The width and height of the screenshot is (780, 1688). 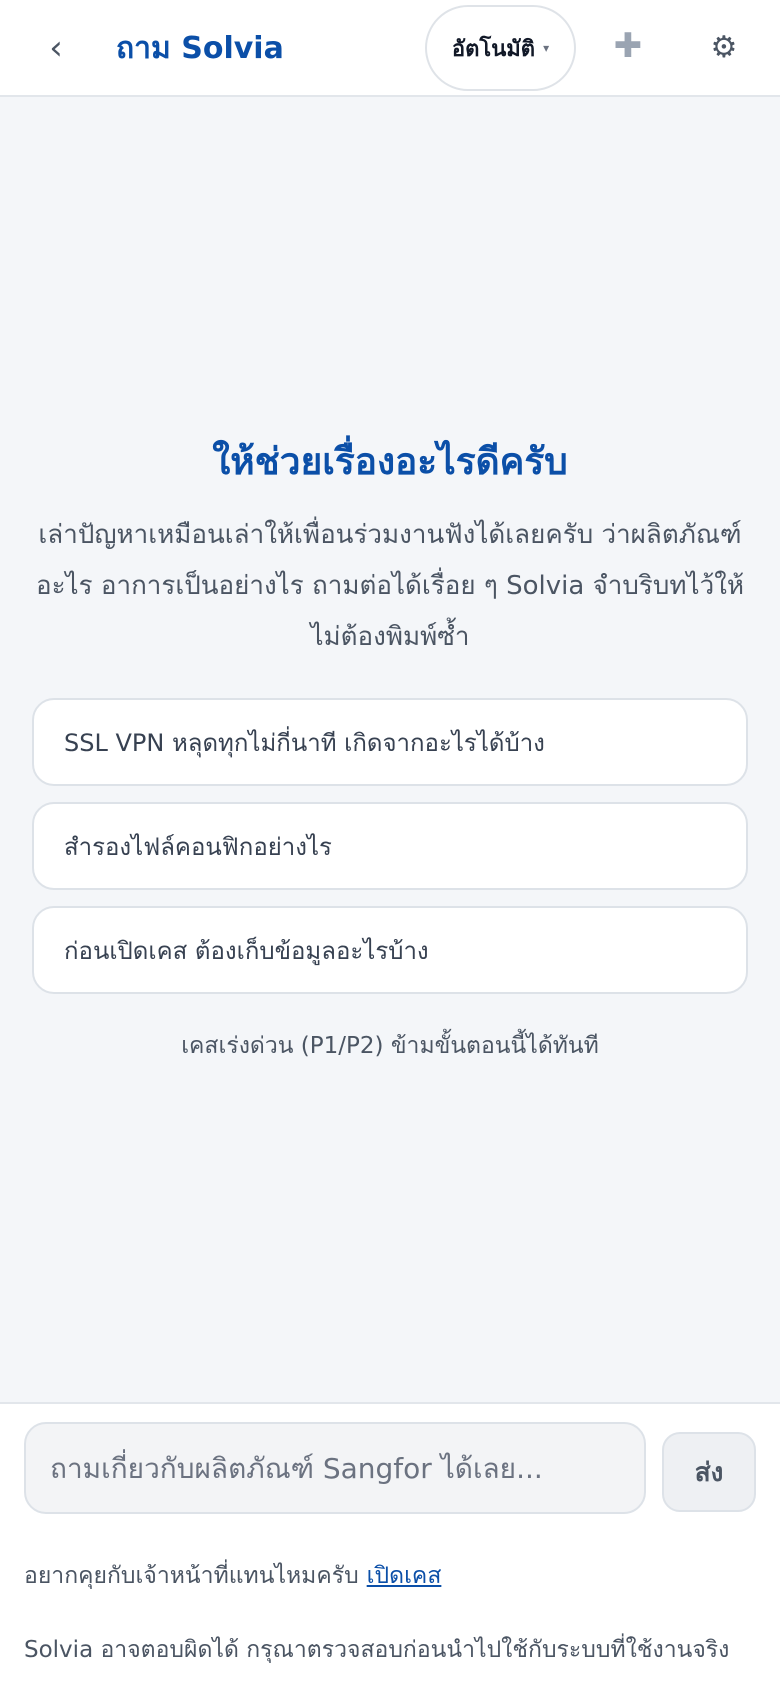 I want to click on handoff-text: อยากคุยกับเจ้าหน้าที่แทนไหมครับ, so click(x=191, y=1576).